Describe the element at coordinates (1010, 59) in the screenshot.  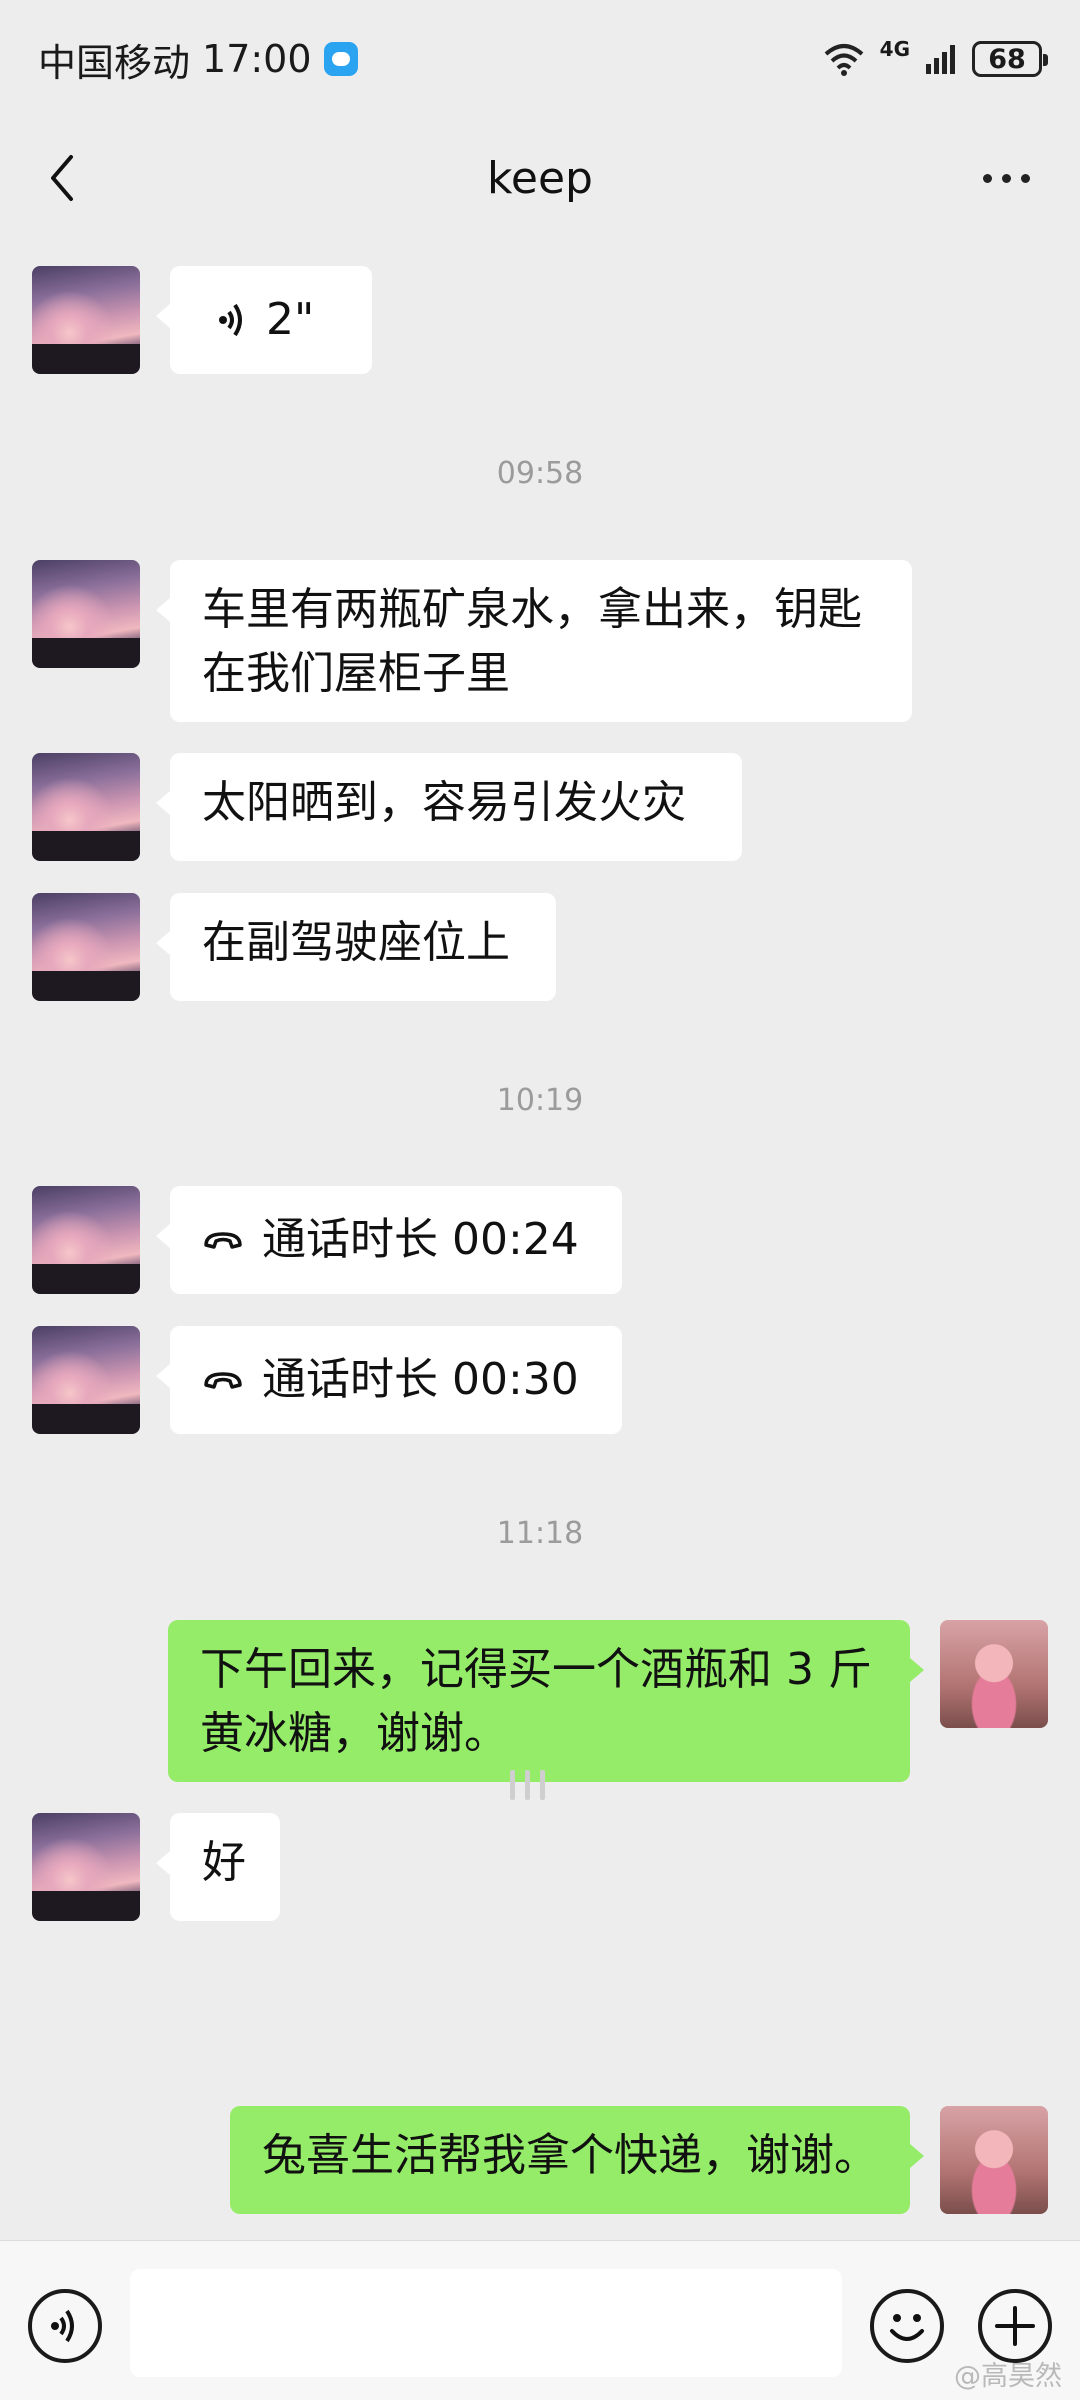
I see `battery-indicator: 68` at that location.